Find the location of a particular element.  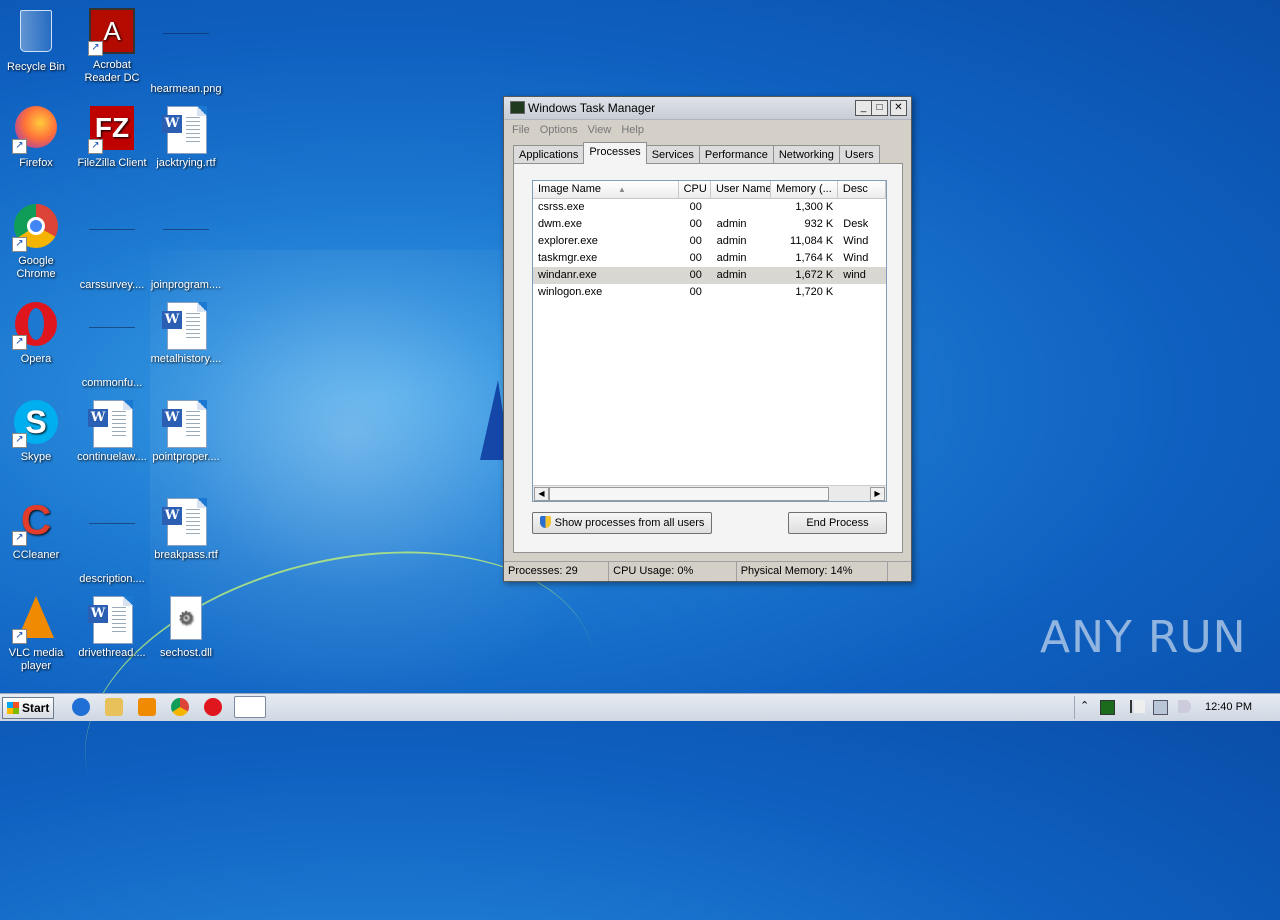

menu-options: Options is located at coordinates (559, 130).